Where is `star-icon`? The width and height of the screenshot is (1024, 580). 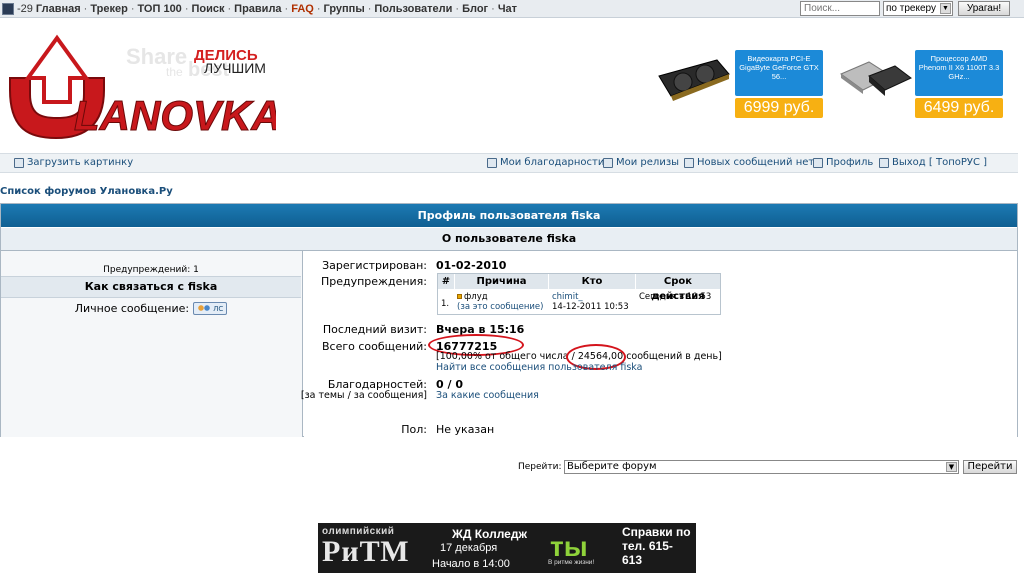
star-icon is located at coordinates (608, 162).